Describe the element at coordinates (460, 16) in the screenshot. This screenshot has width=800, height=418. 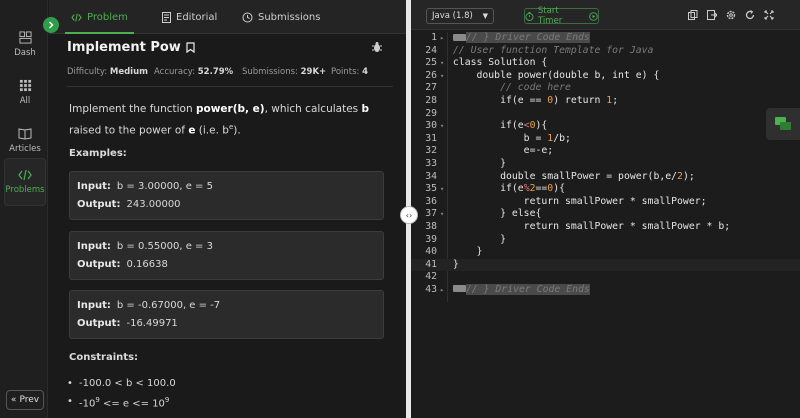
I see `language-select: Java (1.8) ▼` at that location.